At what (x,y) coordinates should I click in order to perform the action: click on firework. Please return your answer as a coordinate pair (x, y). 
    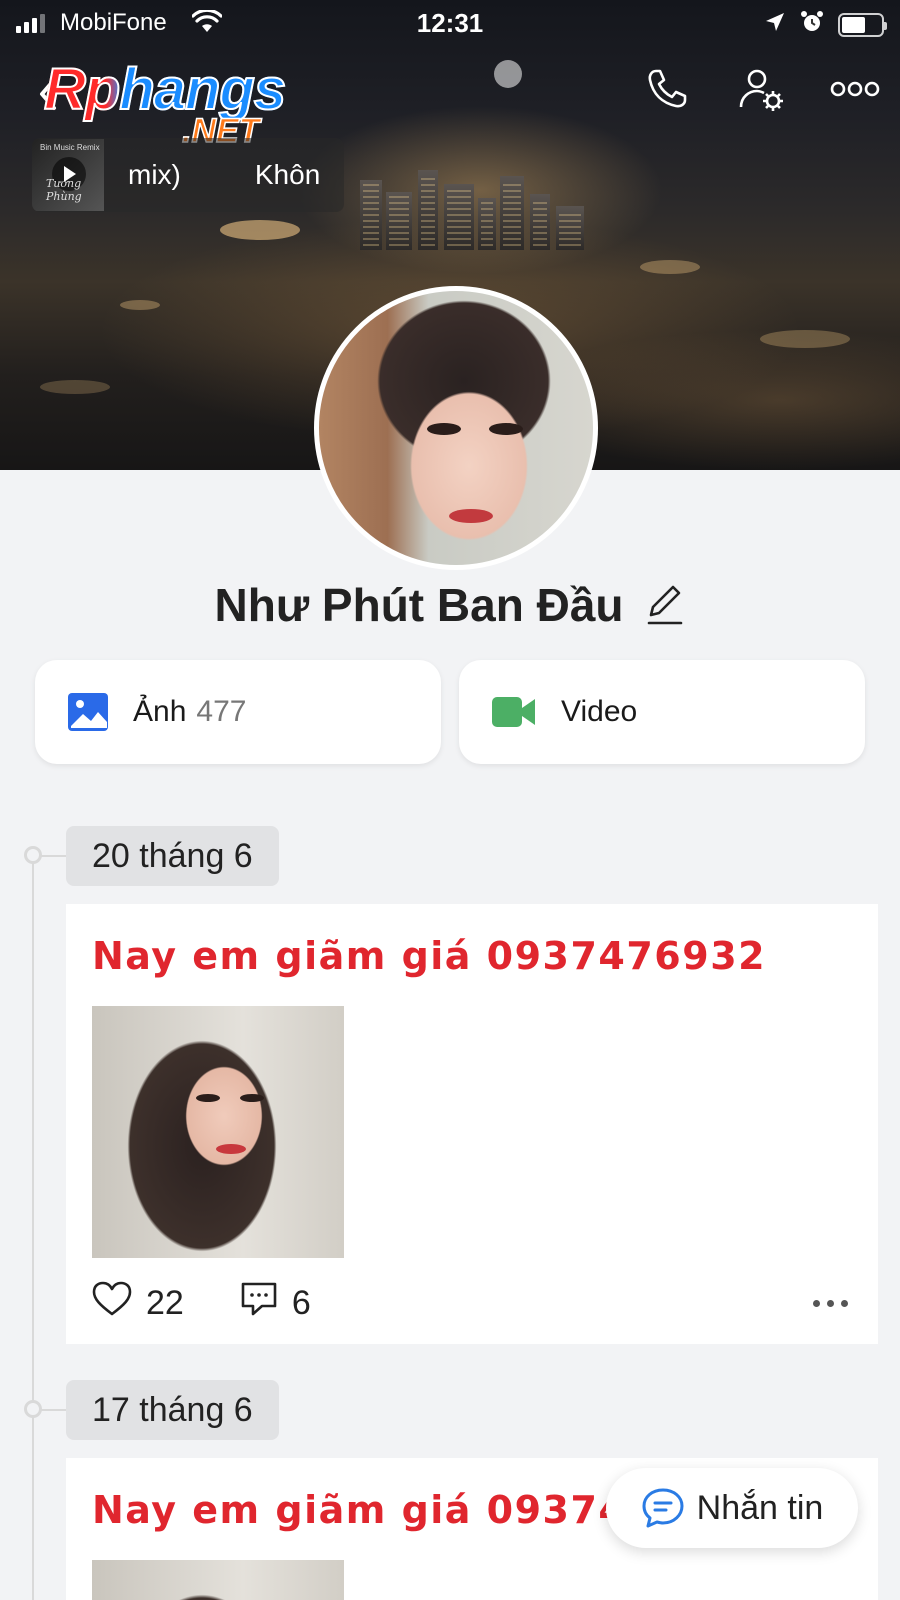
    Looking at the image, I should click on (508, 74).